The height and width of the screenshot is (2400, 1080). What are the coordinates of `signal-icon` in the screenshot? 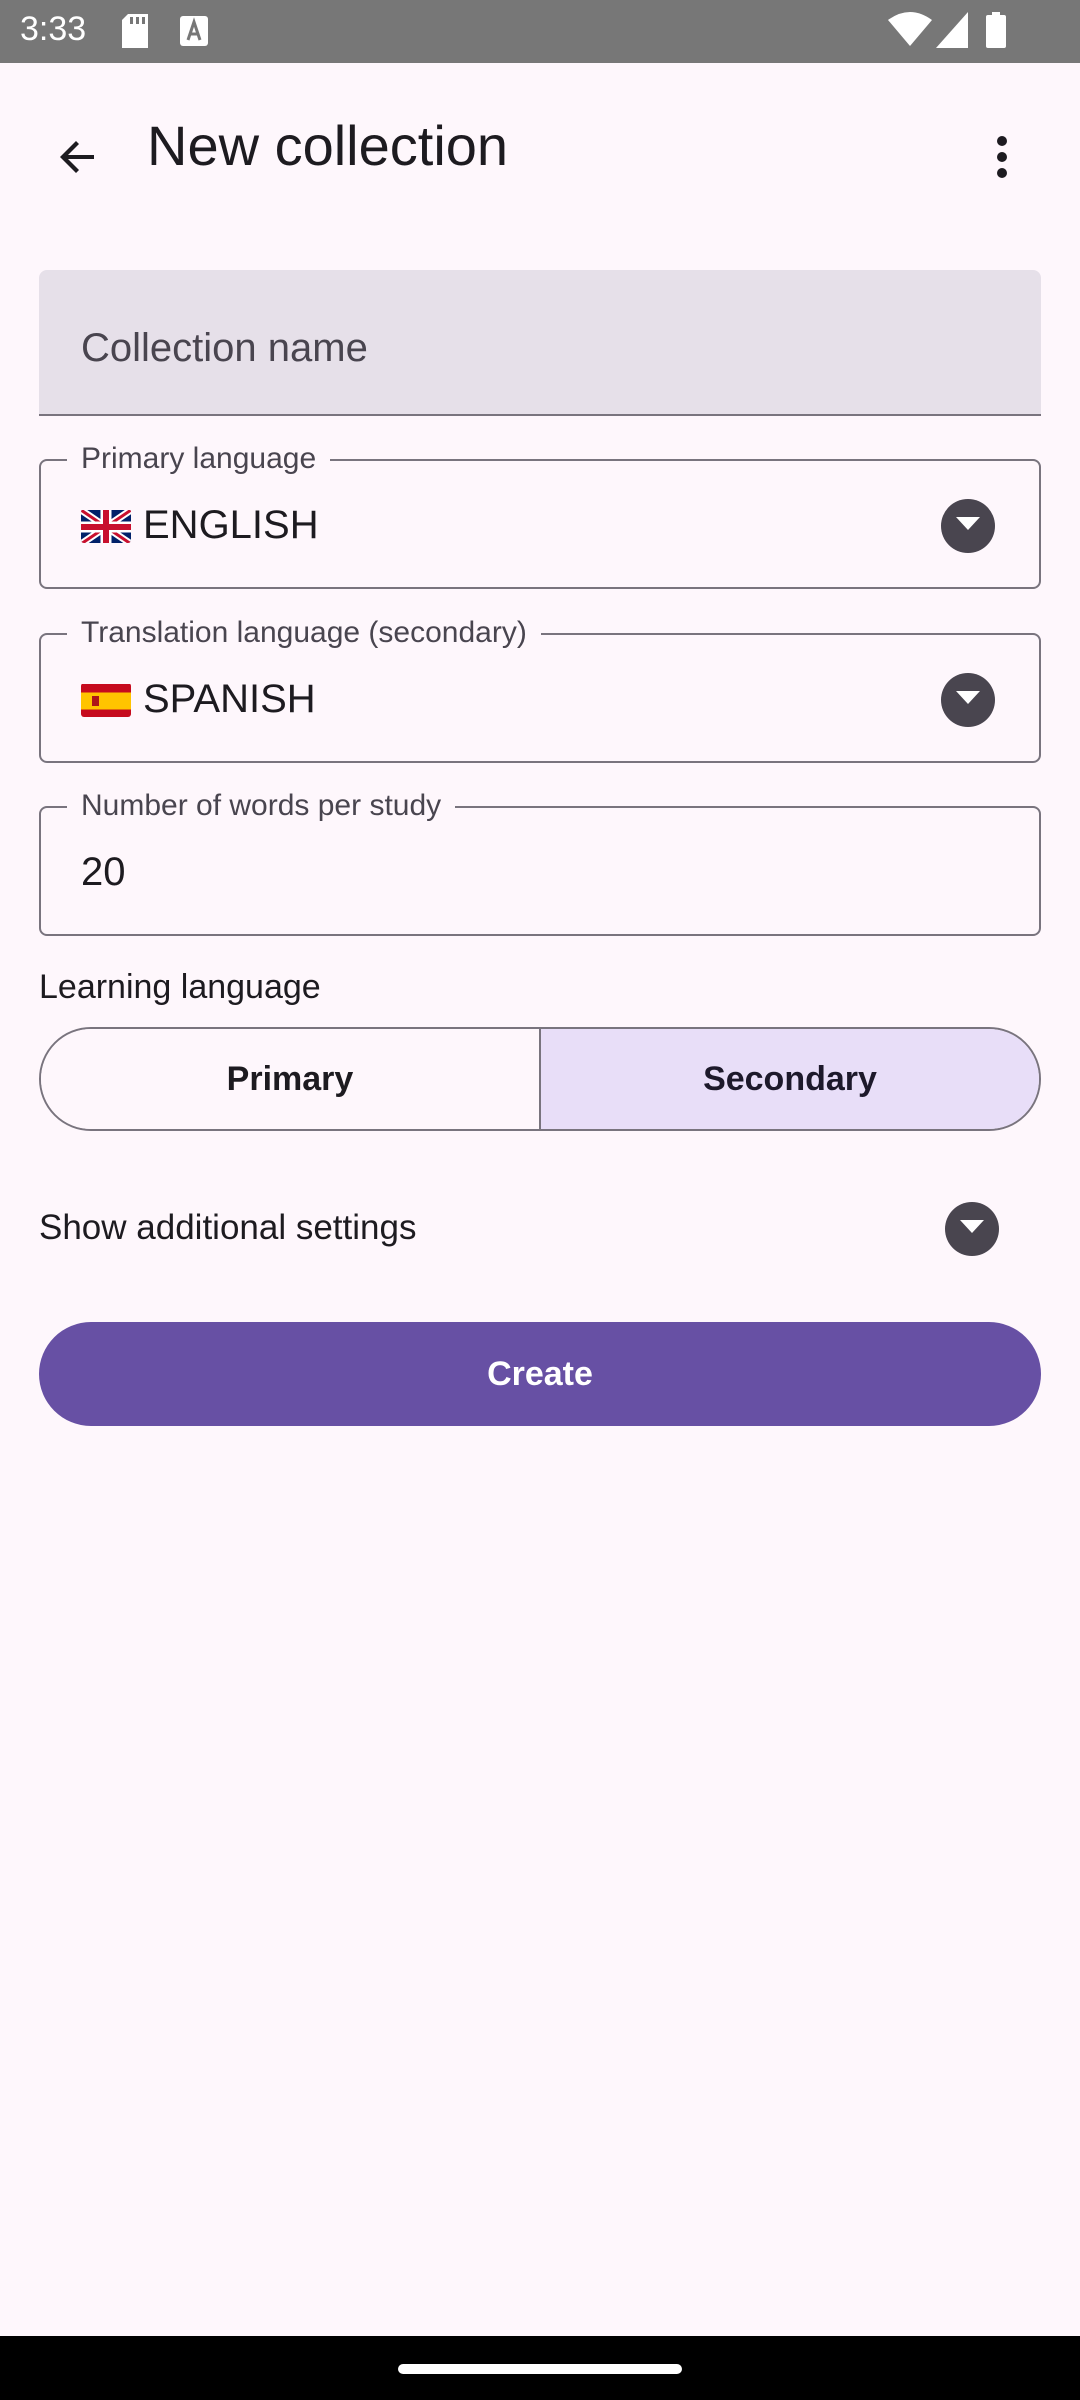 It's located at (952, 32).